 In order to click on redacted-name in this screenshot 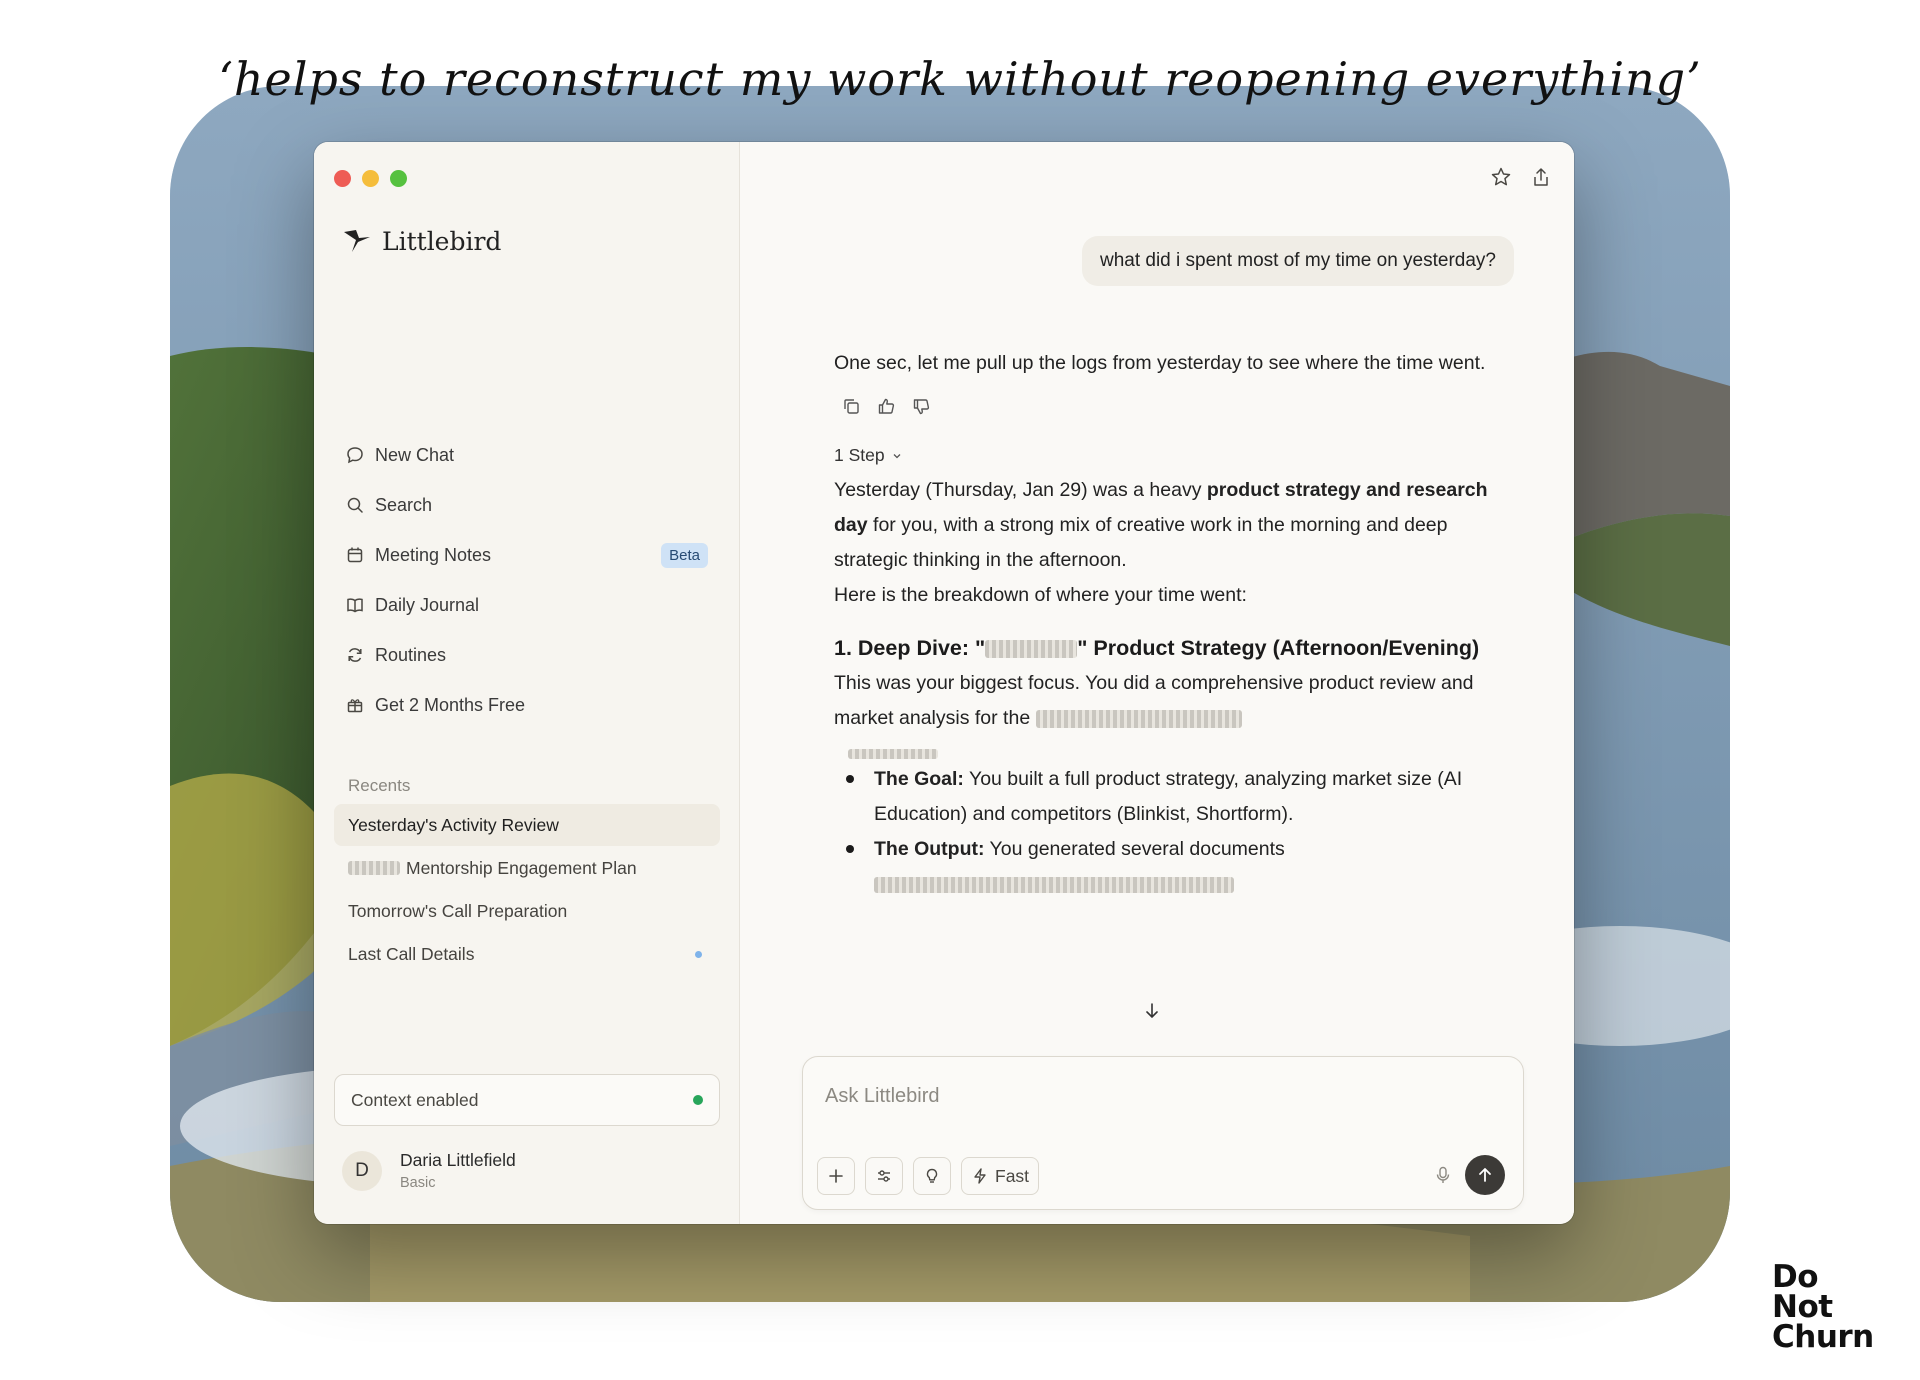, I will do `click(374, 868)`.